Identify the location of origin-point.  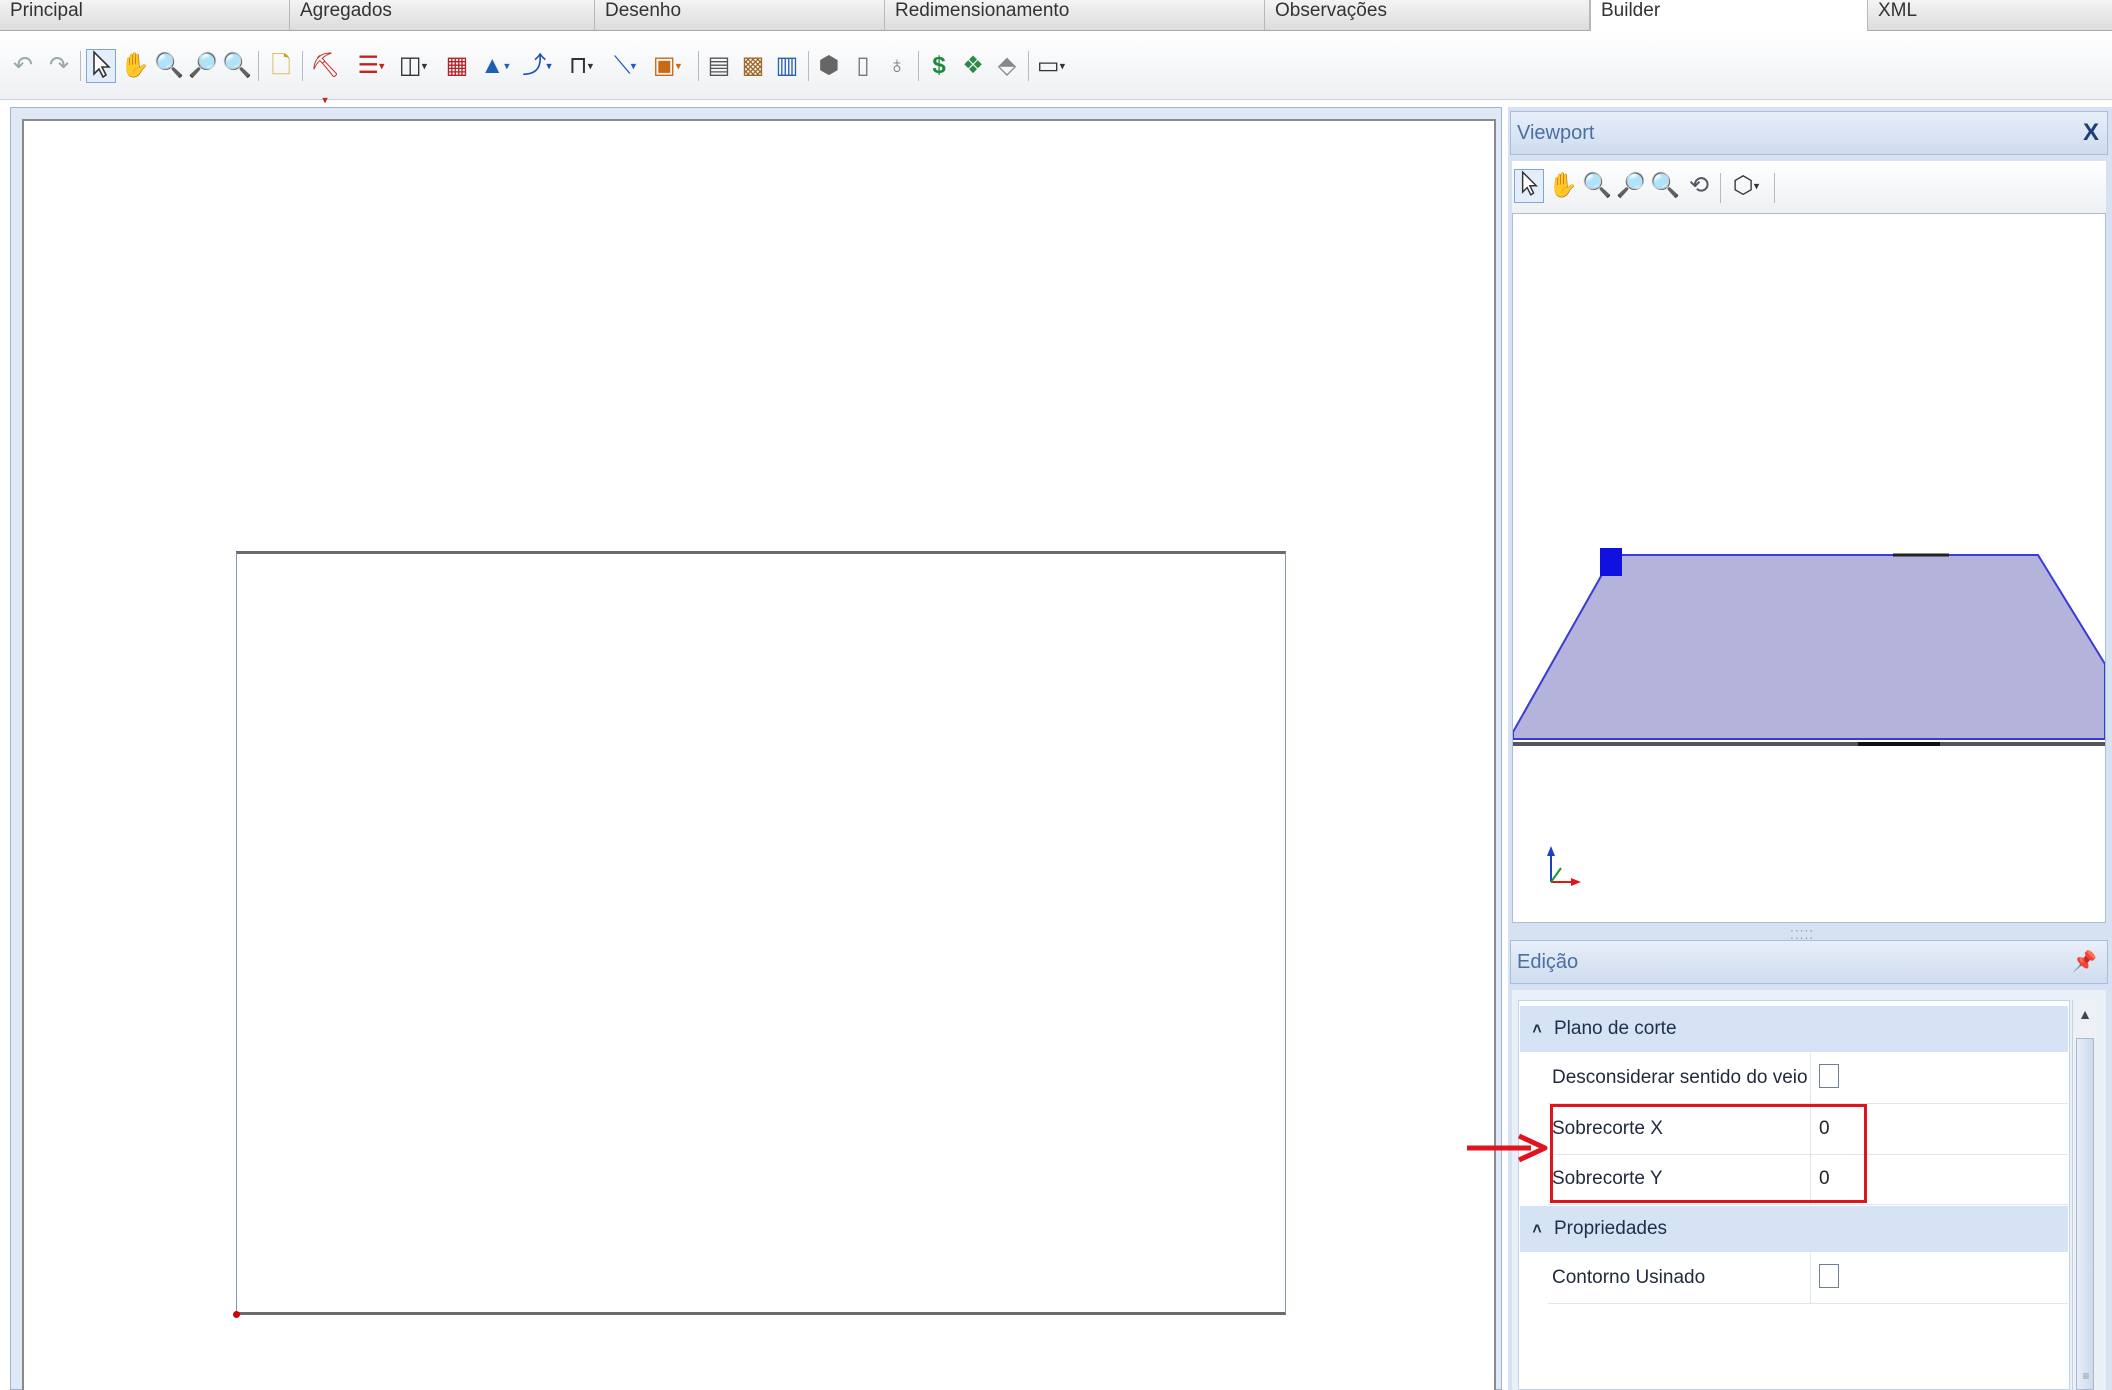
(236, 1314).